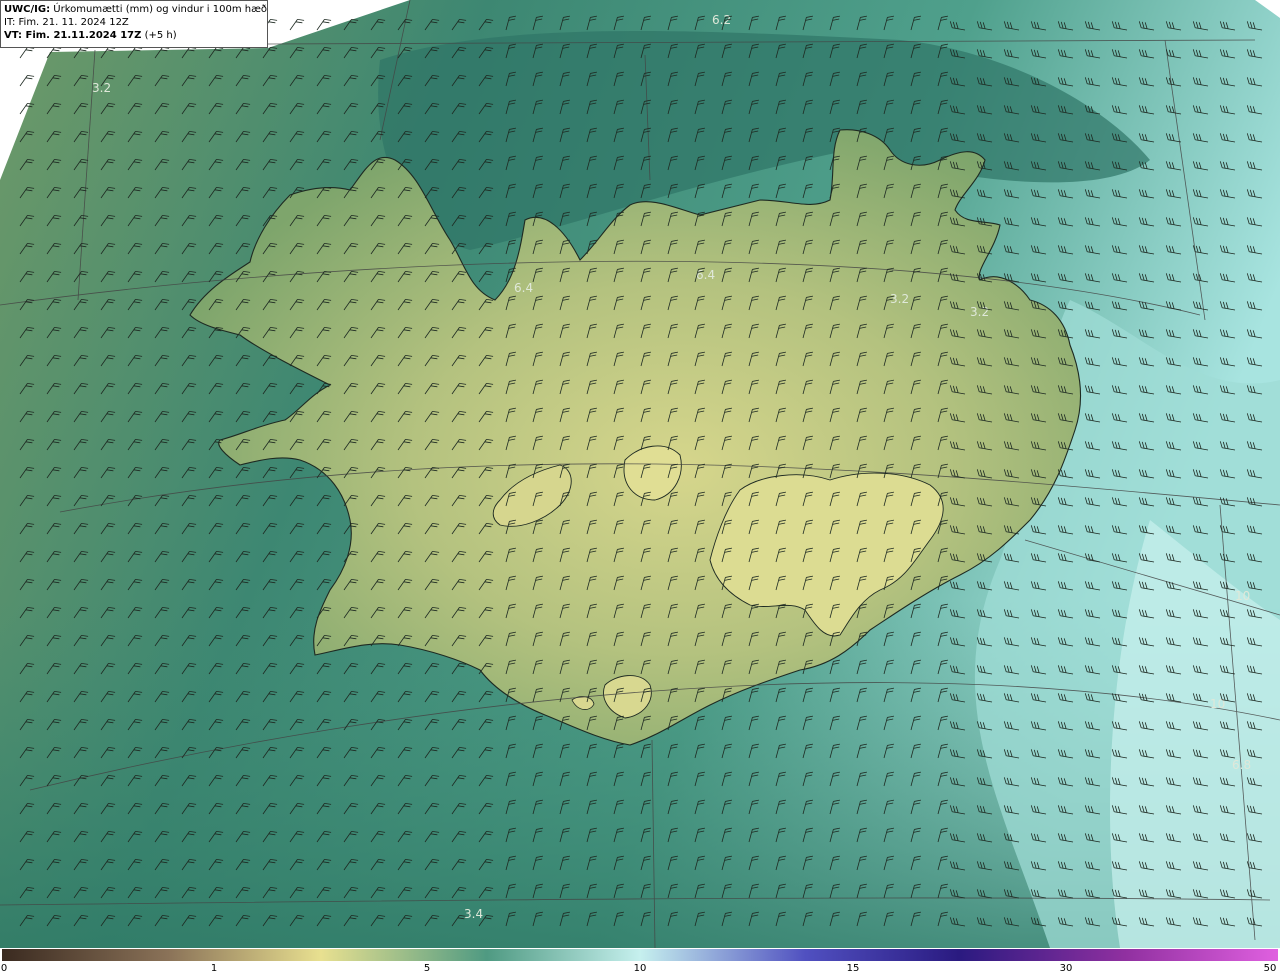 This screenshot has width=1280, height=978. I want to click on contour-label: 3.4, so click(473, 914).